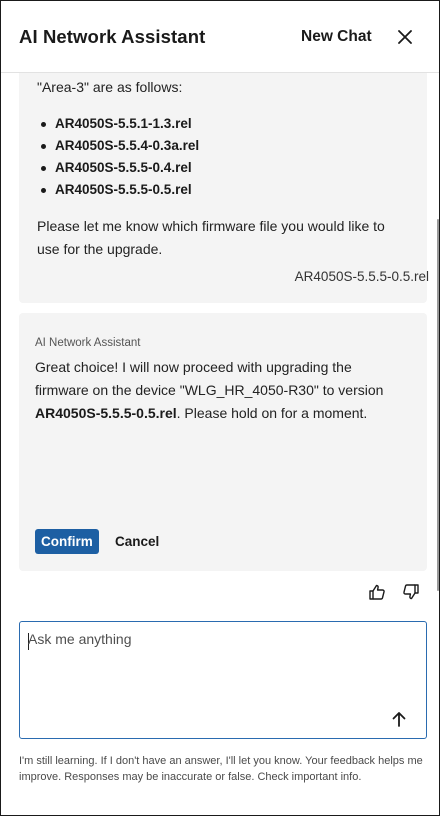  What do you see at coordinates (123, 189) in the screenshot?
I see `firmware-option: AR4050S-5.5.5-0.5.rel` at bounding box center [123, 189].